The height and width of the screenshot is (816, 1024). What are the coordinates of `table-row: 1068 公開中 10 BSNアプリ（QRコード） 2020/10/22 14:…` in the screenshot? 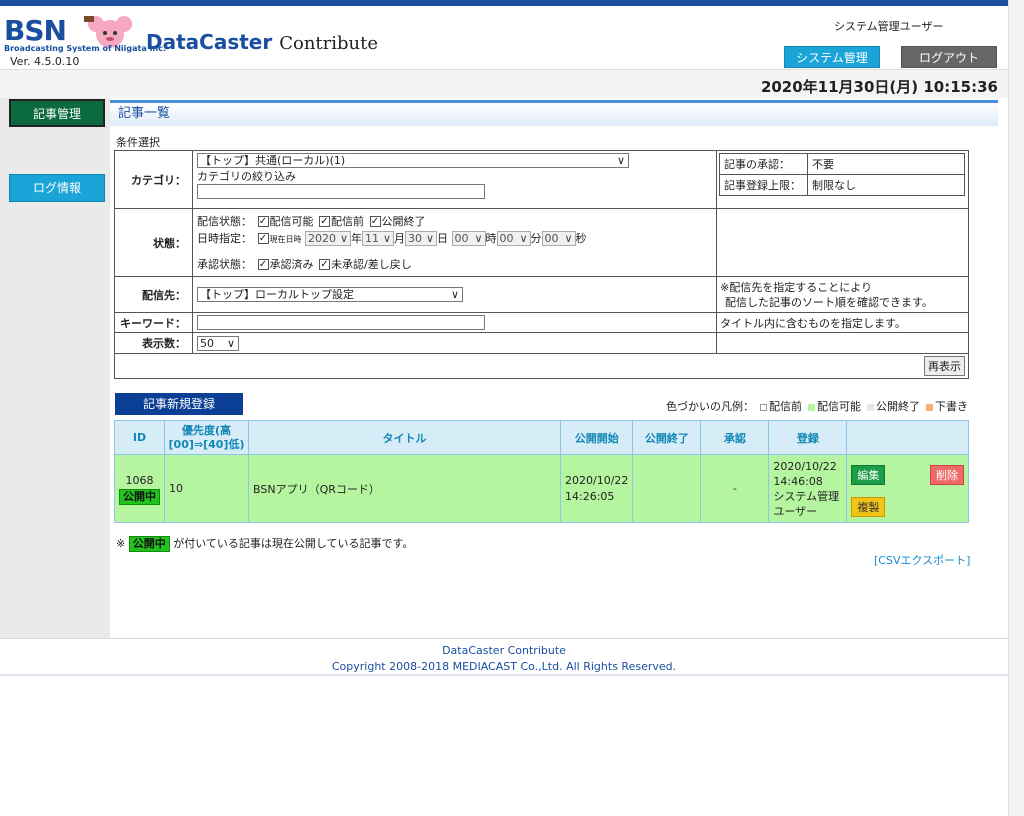 It's located at (541, 488).